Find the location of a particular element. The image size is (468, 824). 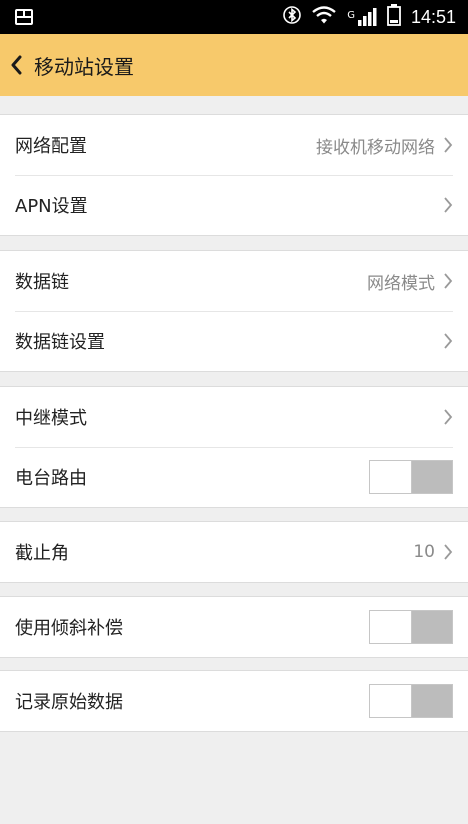

setting-label: 记录原始数据 is located at coordinates (69, 702).